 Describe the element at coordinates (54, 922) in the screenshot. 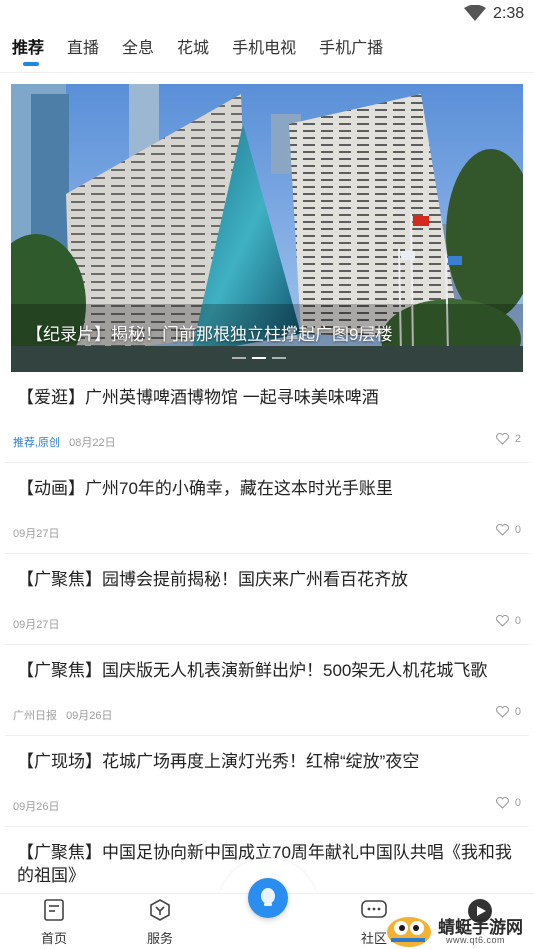

I see `nav-home: 首页` at that location.